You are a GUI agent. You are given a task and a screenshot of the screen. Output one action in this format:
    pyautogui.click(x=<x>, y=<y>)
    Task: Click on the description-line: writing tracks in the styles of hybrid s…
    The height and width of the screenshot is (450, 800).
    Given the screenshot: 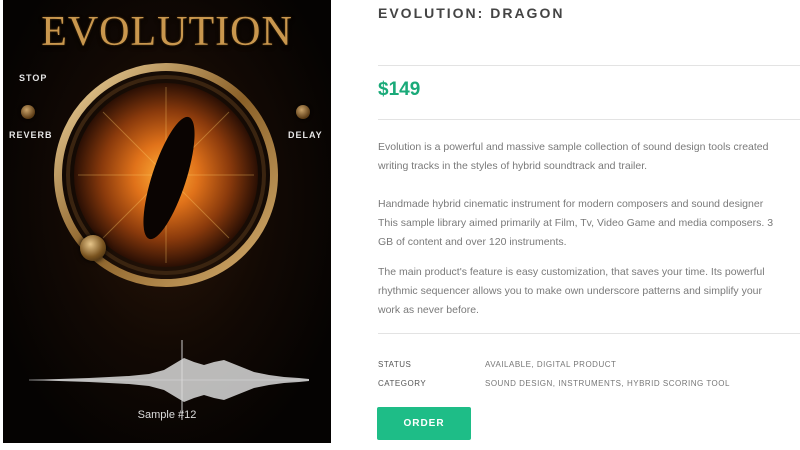 What is the action you would take?
    pyautogui.click(x=513, y=166)
    